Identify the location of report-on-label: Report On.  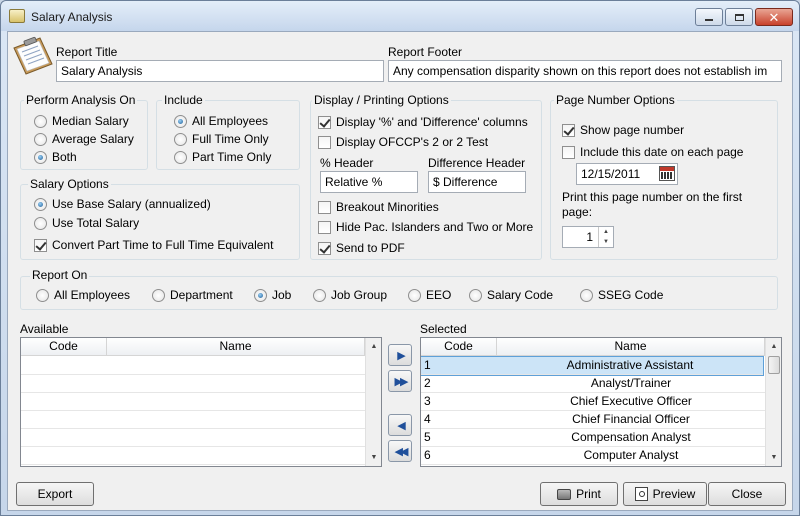
(60, 275).